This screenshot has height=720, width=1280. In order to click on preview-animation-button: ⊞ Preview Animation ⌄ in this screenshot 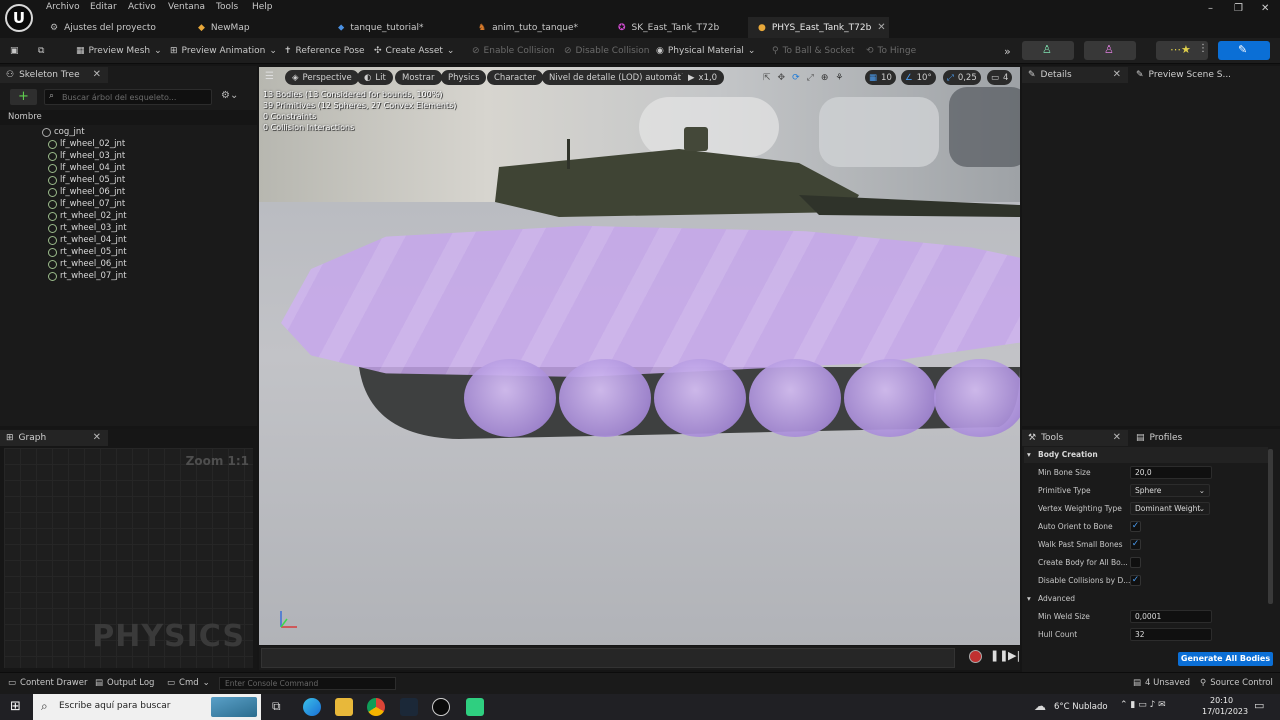, I will do `click(223, 51)`.